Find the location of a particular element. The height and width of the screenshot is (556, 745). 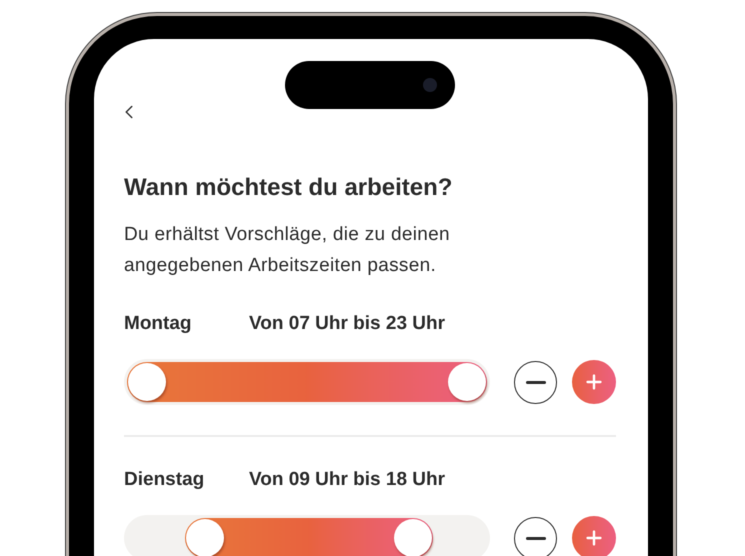

page-title: Wann möchtest du arbeiten? is located at coordinates (289, 188).